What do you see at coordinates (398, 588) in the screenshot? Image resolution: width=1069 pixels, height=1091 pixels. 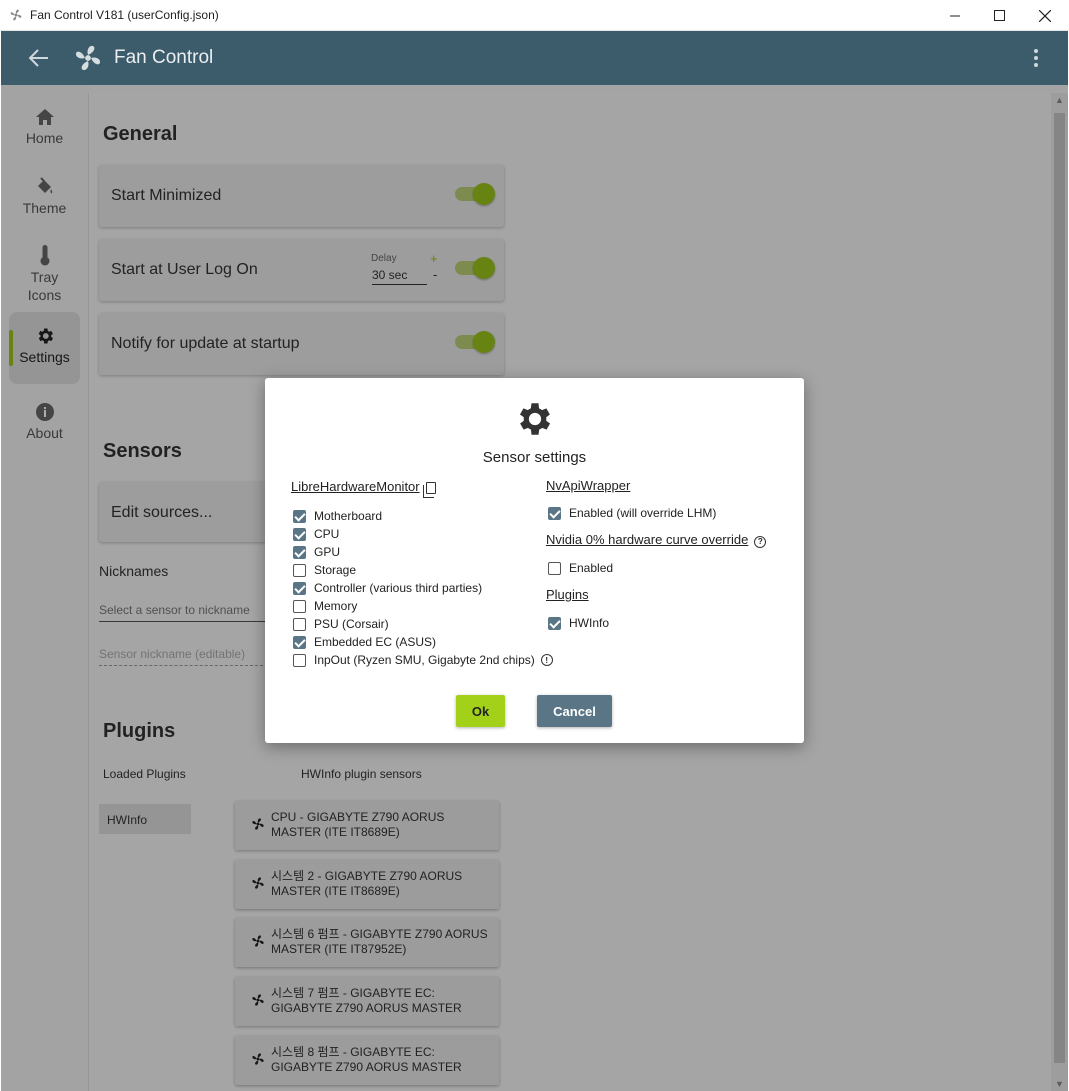 I see `checkbox-label: Controller (various third parties)` at bounding box center [398, 588].